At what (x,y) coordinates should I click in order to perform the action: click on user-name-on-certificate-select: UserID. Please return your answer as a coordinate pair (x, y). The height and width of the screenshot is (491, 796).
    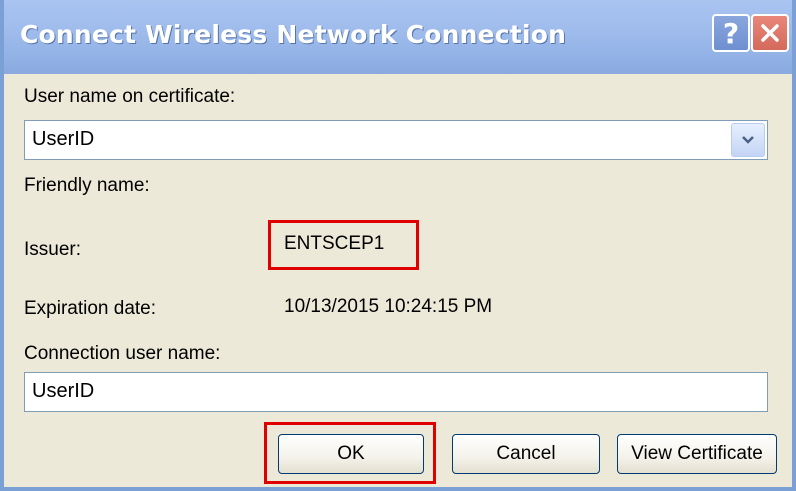
    Looking at the image, I should click on (396, 140).